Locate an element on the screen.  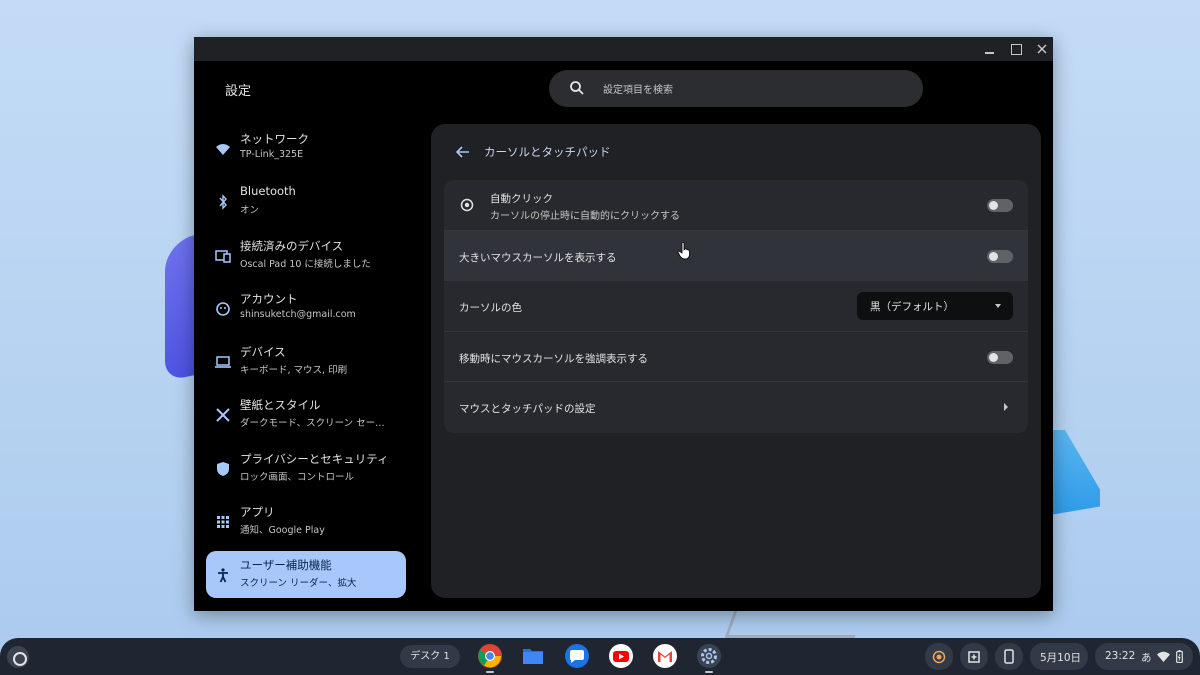
record-icon is located at coordinates (939, 657).